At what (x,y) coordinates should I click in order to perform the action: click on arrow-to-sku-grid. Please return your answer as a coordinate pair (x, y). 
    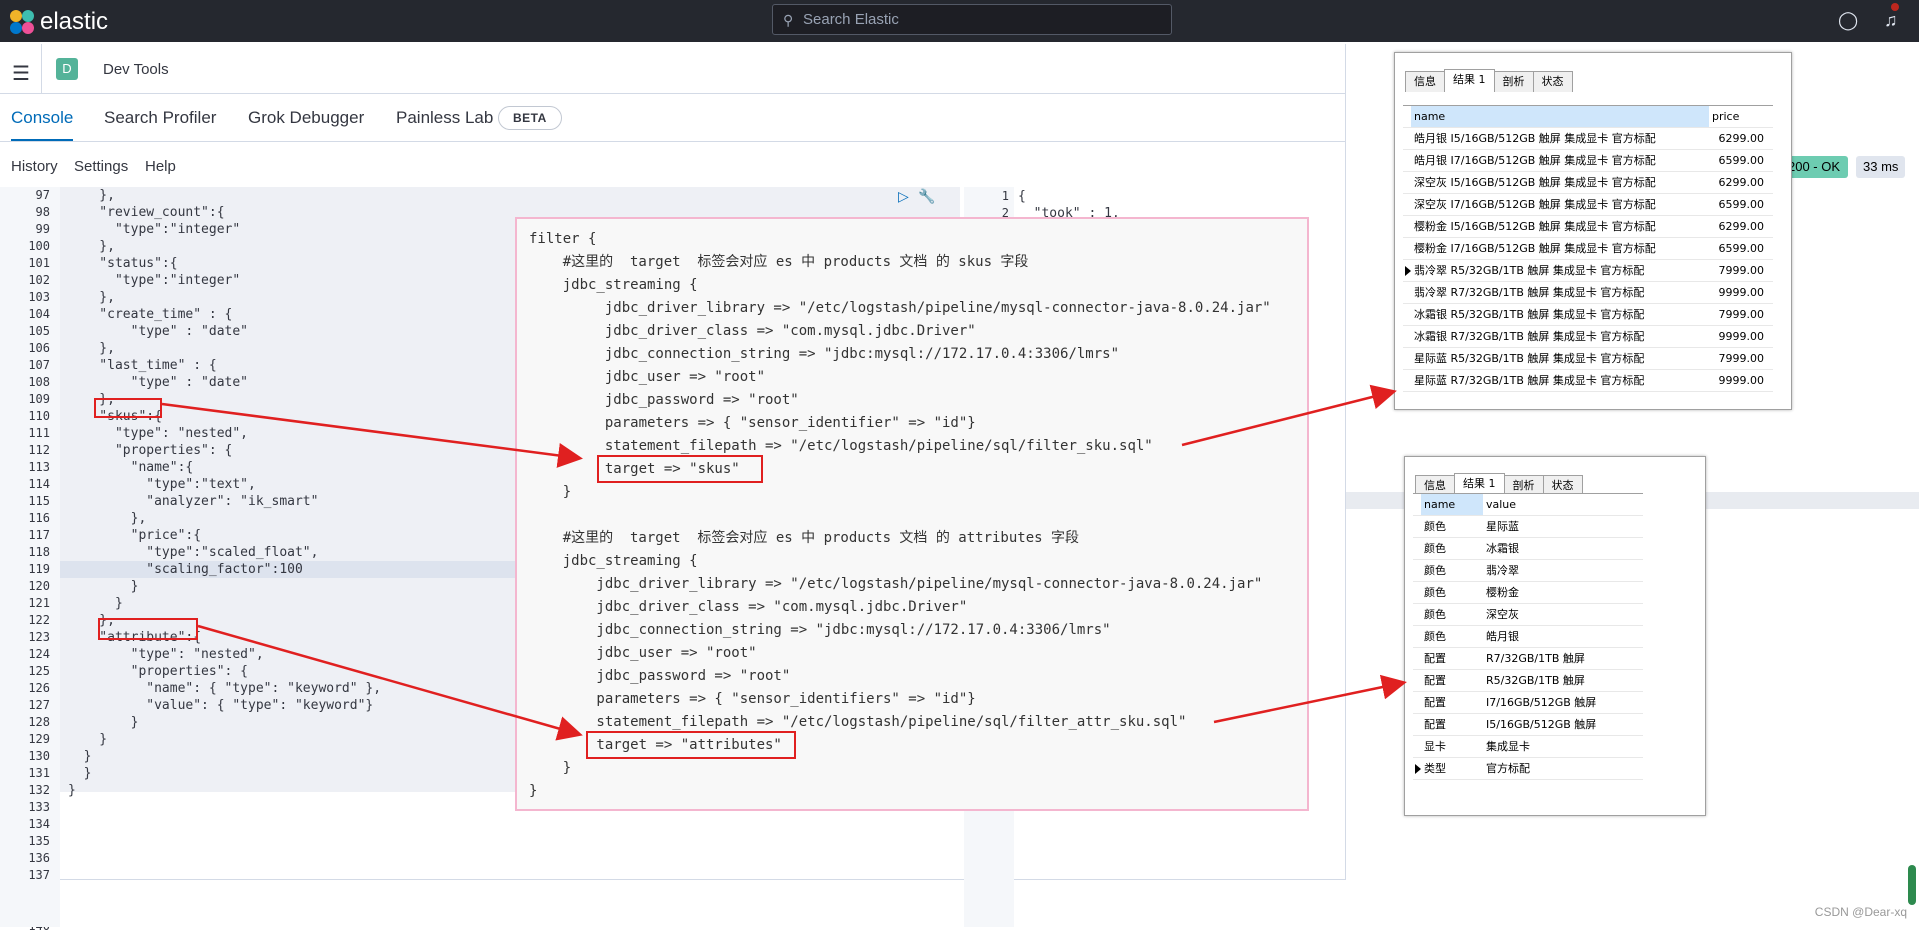
    Looking at the image, I should click on (1287, 418).